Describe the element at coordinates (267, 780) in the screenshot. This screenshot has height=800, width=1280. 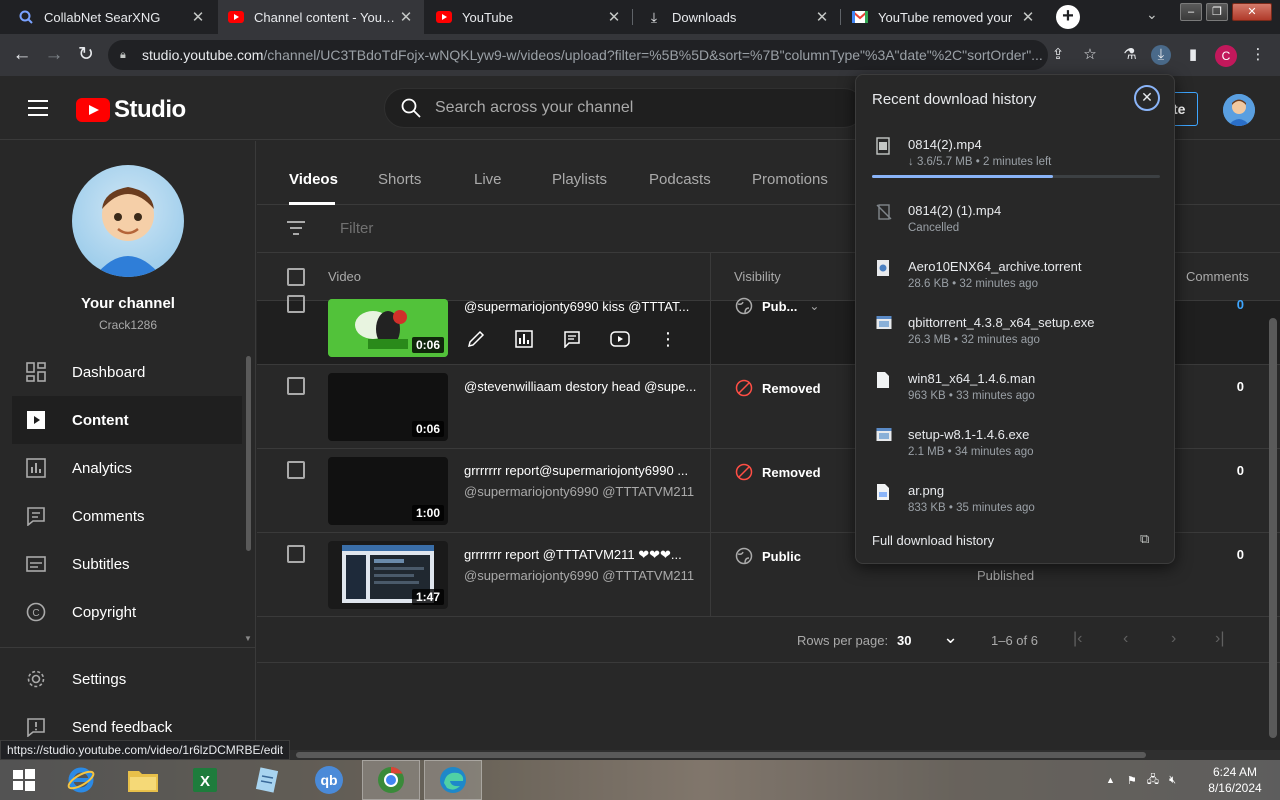
I see `taskbar-notes` at that location.